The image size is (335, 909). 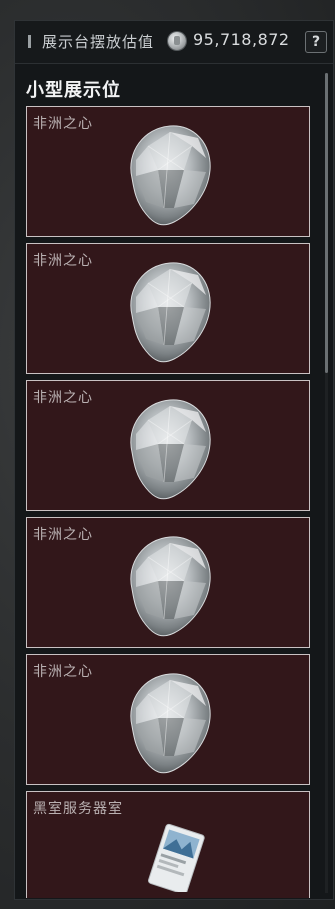 I want to click on scrollbar-thumb, so click(x=326, y=223).